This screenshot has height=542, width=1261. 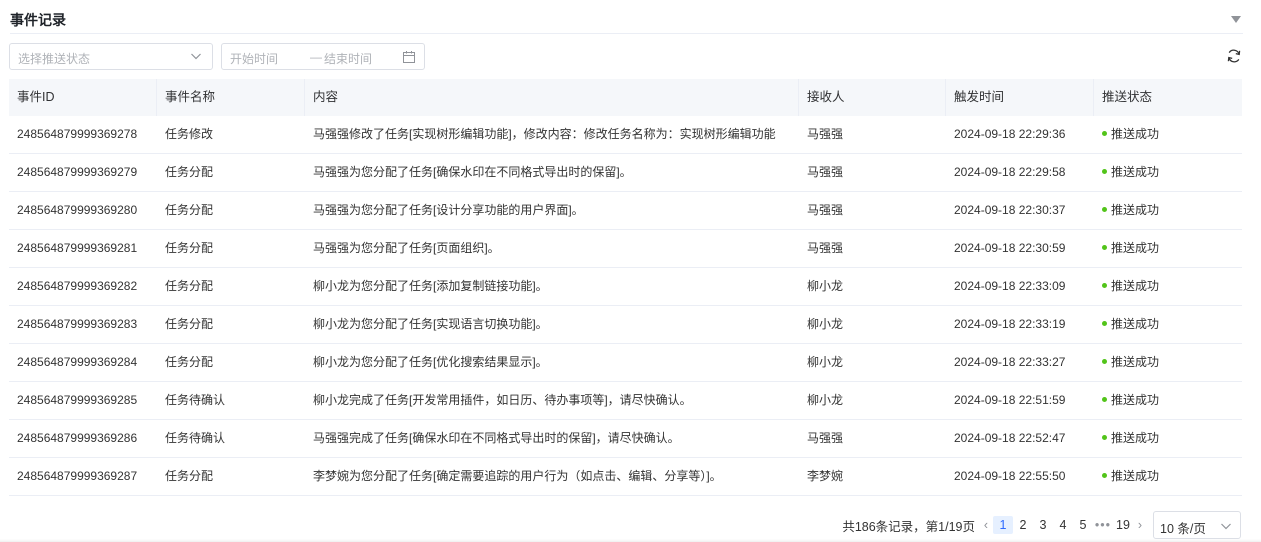 What do you see at coordinates (77, 438) in the screenshot?
I see `cell-event-id: 248564879999369286` at bounding box center [77, 438].